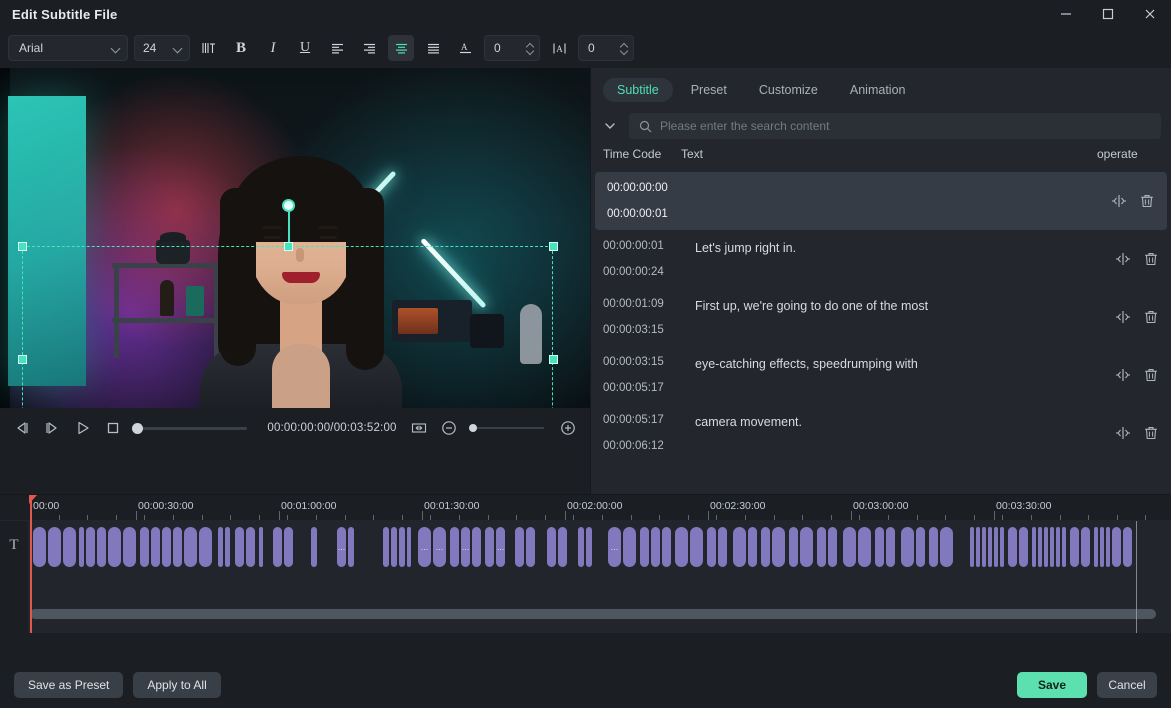 The height and width of the screenshot is (708, 1171). Describe the element at coordinates (32, 564) in the screenshot. I see `playhead` at that location.